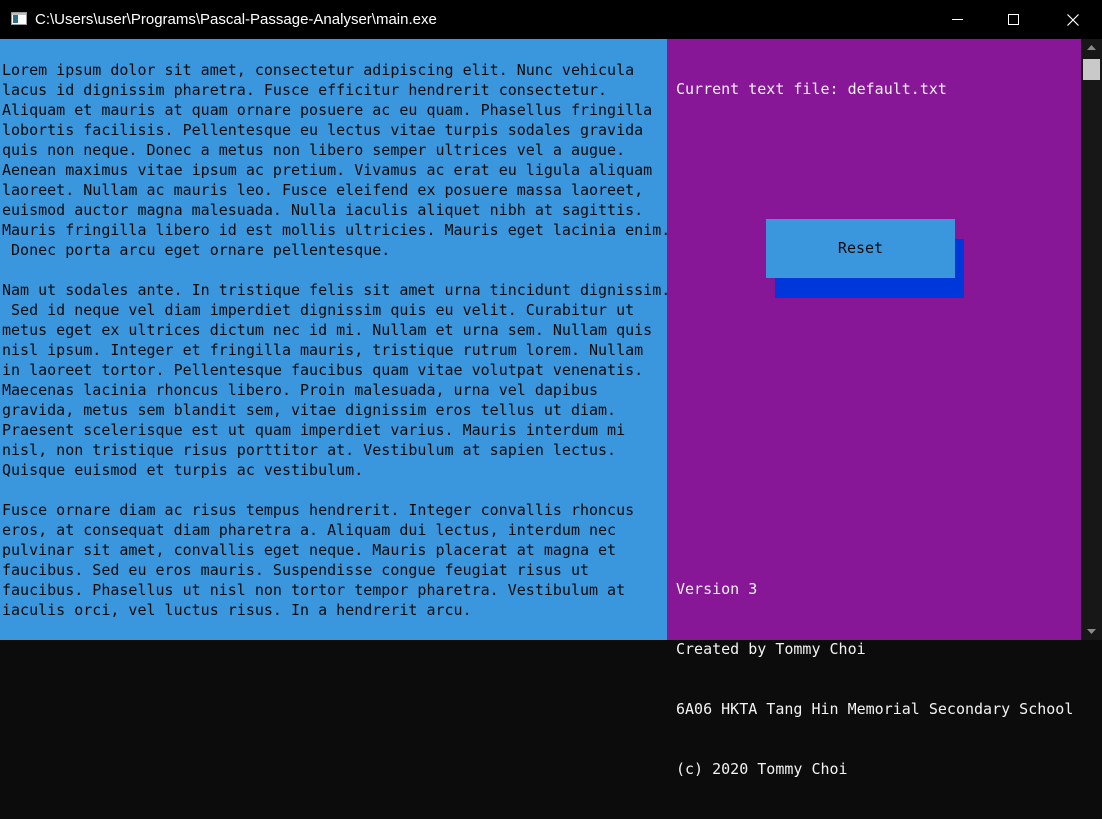 This screenshot has width=1102, height=819. What do you see at coordinates (860, 248) in the screenshot?
I see `reset-button: Reset` at bounding box center [860, 248].